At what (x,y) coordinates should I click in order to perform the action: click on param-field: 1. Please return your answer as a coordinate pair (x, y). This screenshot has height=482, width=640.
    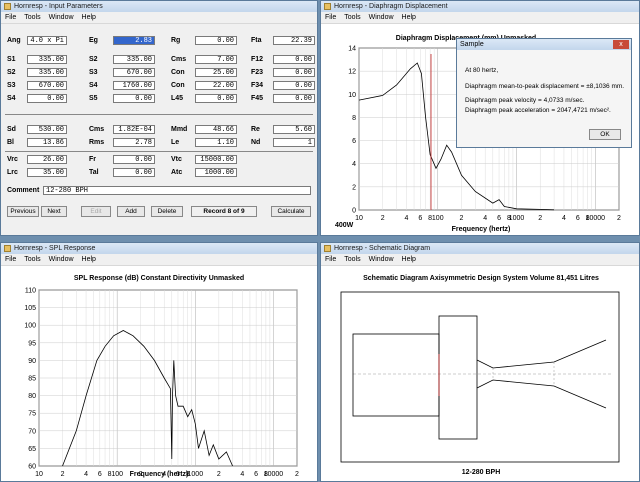
    Looking at the image, I should click on (294, 142).